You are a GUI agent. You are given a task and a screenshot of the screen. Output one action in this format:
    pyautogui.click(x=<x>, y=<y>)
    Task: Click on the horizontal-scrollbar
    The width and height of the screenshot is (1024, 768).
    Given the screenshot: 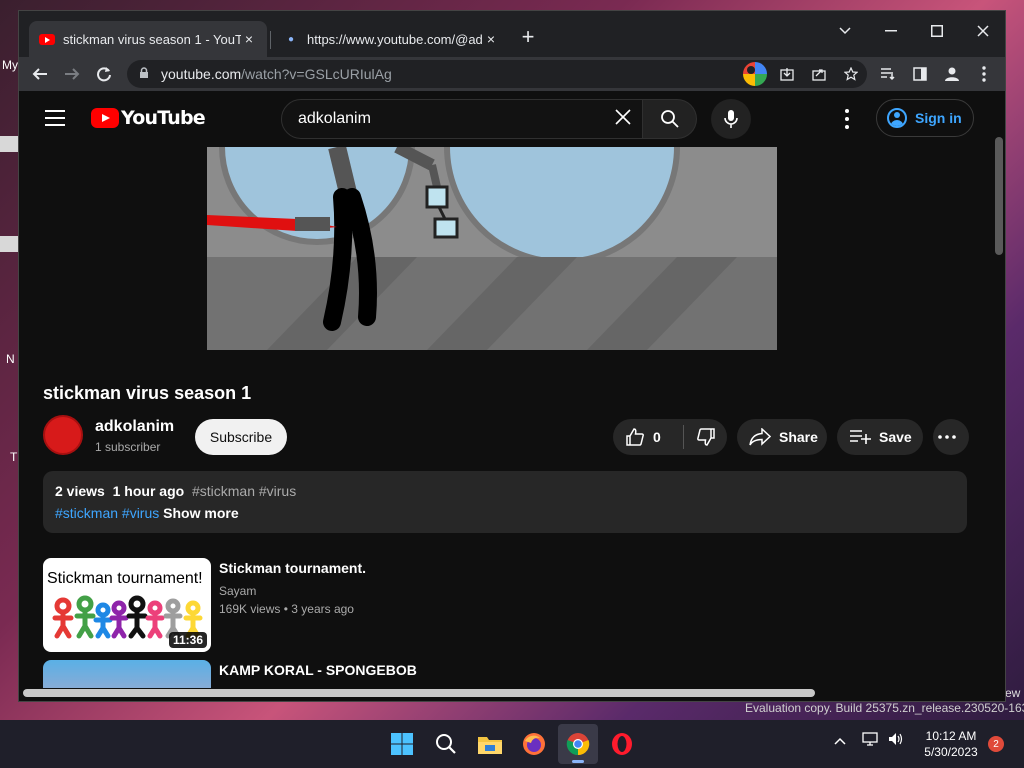 What is the action you would take?
    pyautogui.click(x=419, y=693)
    